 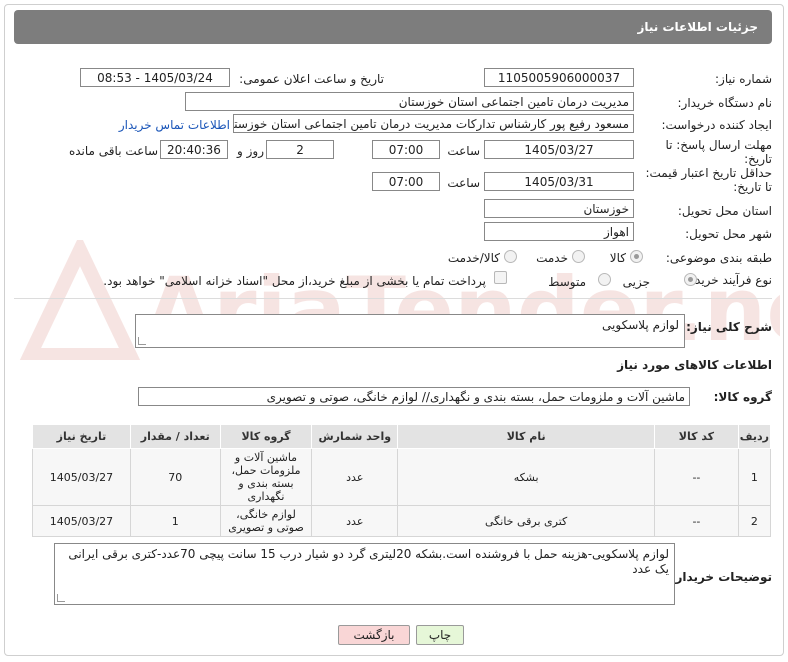 I want to click on days-field: 2, so click(x=300, y=149).